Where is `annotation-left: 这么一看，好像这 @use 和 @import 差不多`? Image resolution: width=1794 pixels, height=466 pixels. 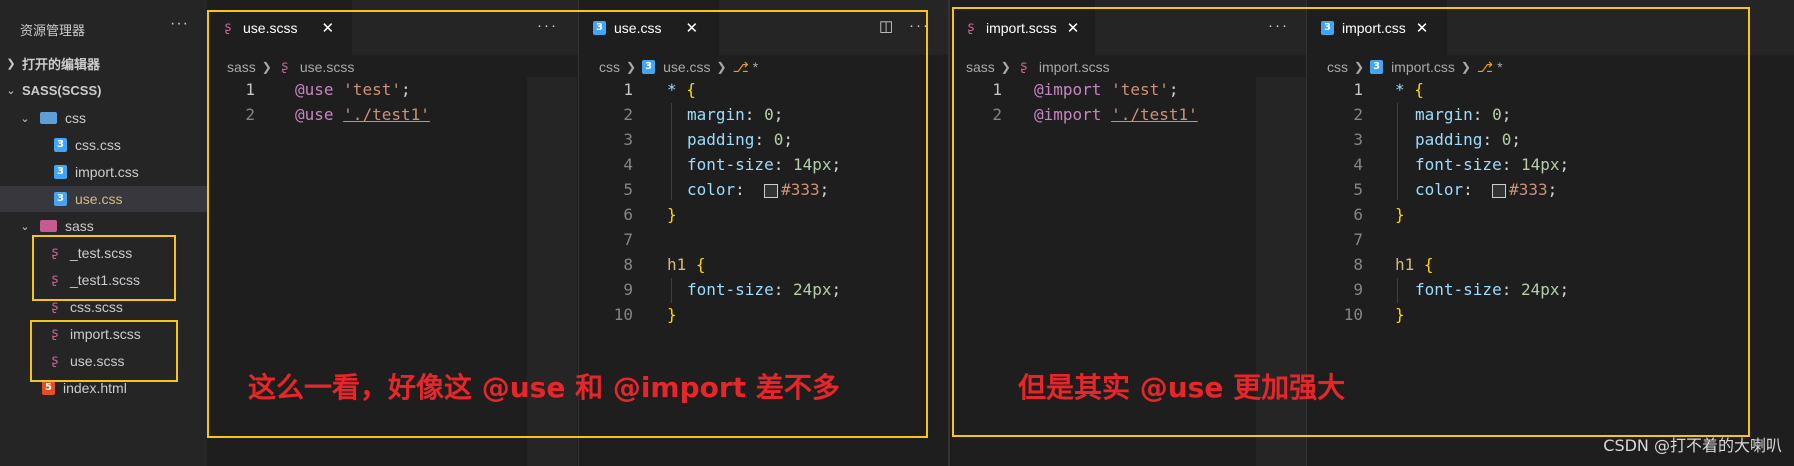 annotation-left: 这么一看，好像这 @use 和 @import 差不多 is located at coordinates (544, 387).